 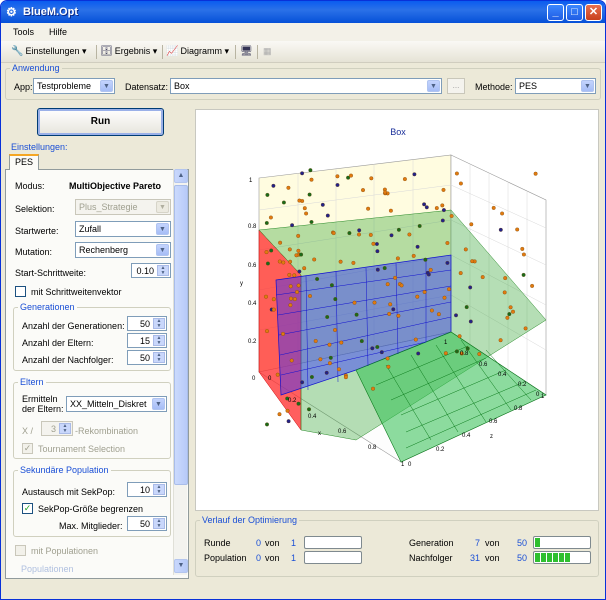 I want to click on ergebnis-button: 🗄 Ergebnis ▾, so click(x=128, y=51).